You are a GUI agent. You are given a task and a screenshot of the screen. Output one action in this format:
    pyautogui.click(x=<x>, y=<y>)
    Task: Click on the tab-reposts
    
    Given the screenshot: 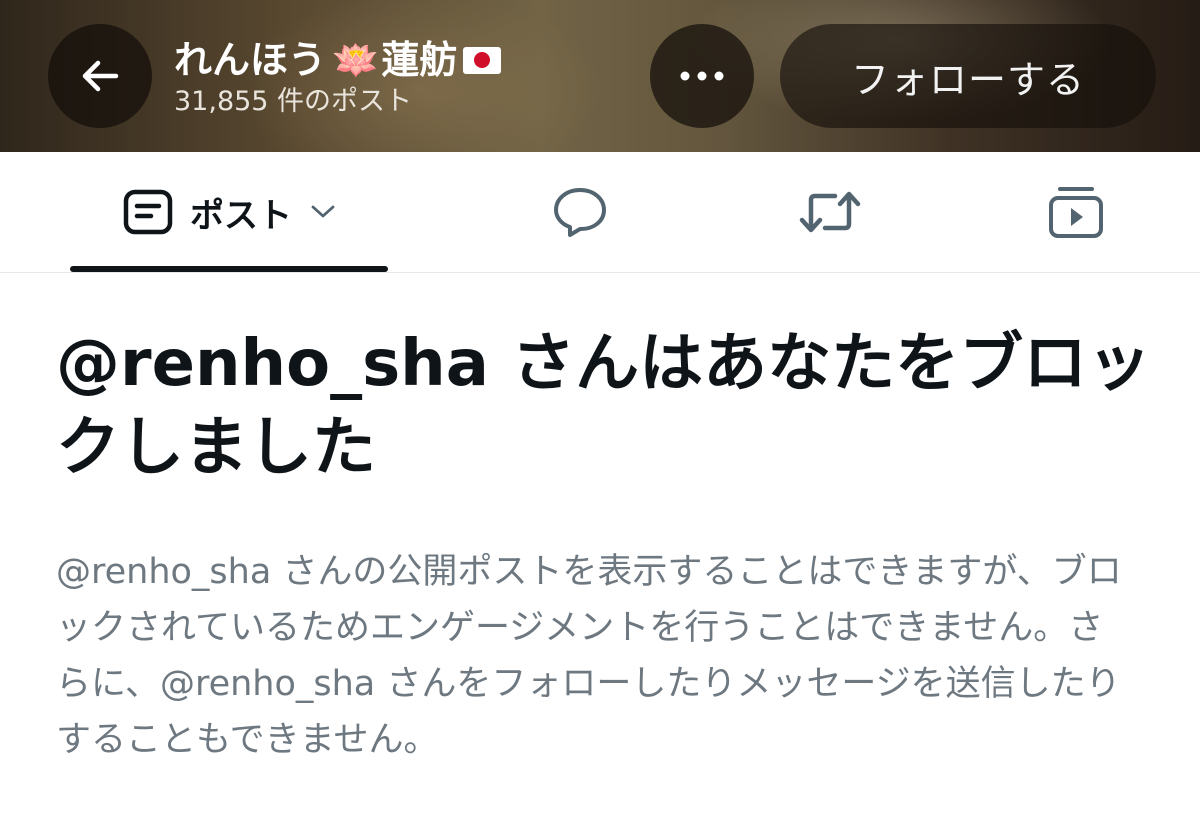 What is the action you would take?
    pyautogui.click(x=830, y=212)
    